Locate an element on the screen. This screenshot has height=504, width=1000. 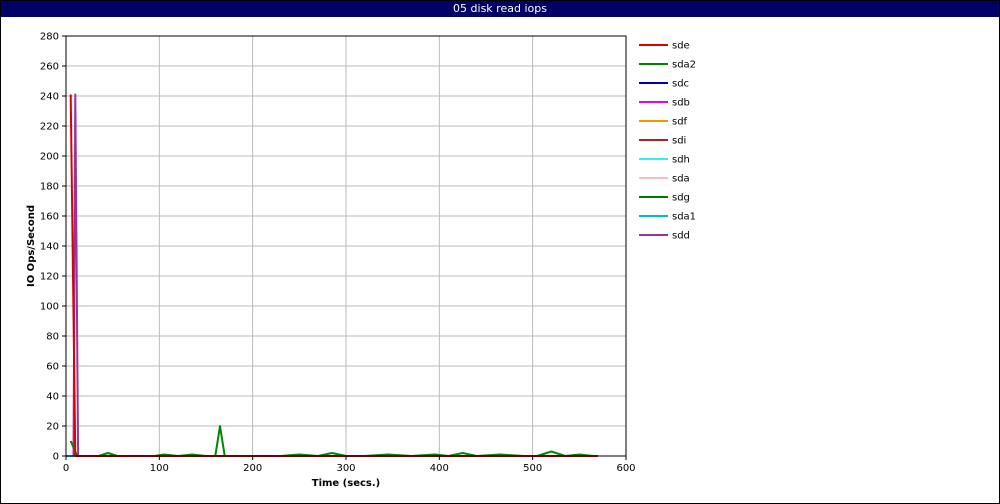
legend-label-sdh: sdh is located at coordinates (681, 160).